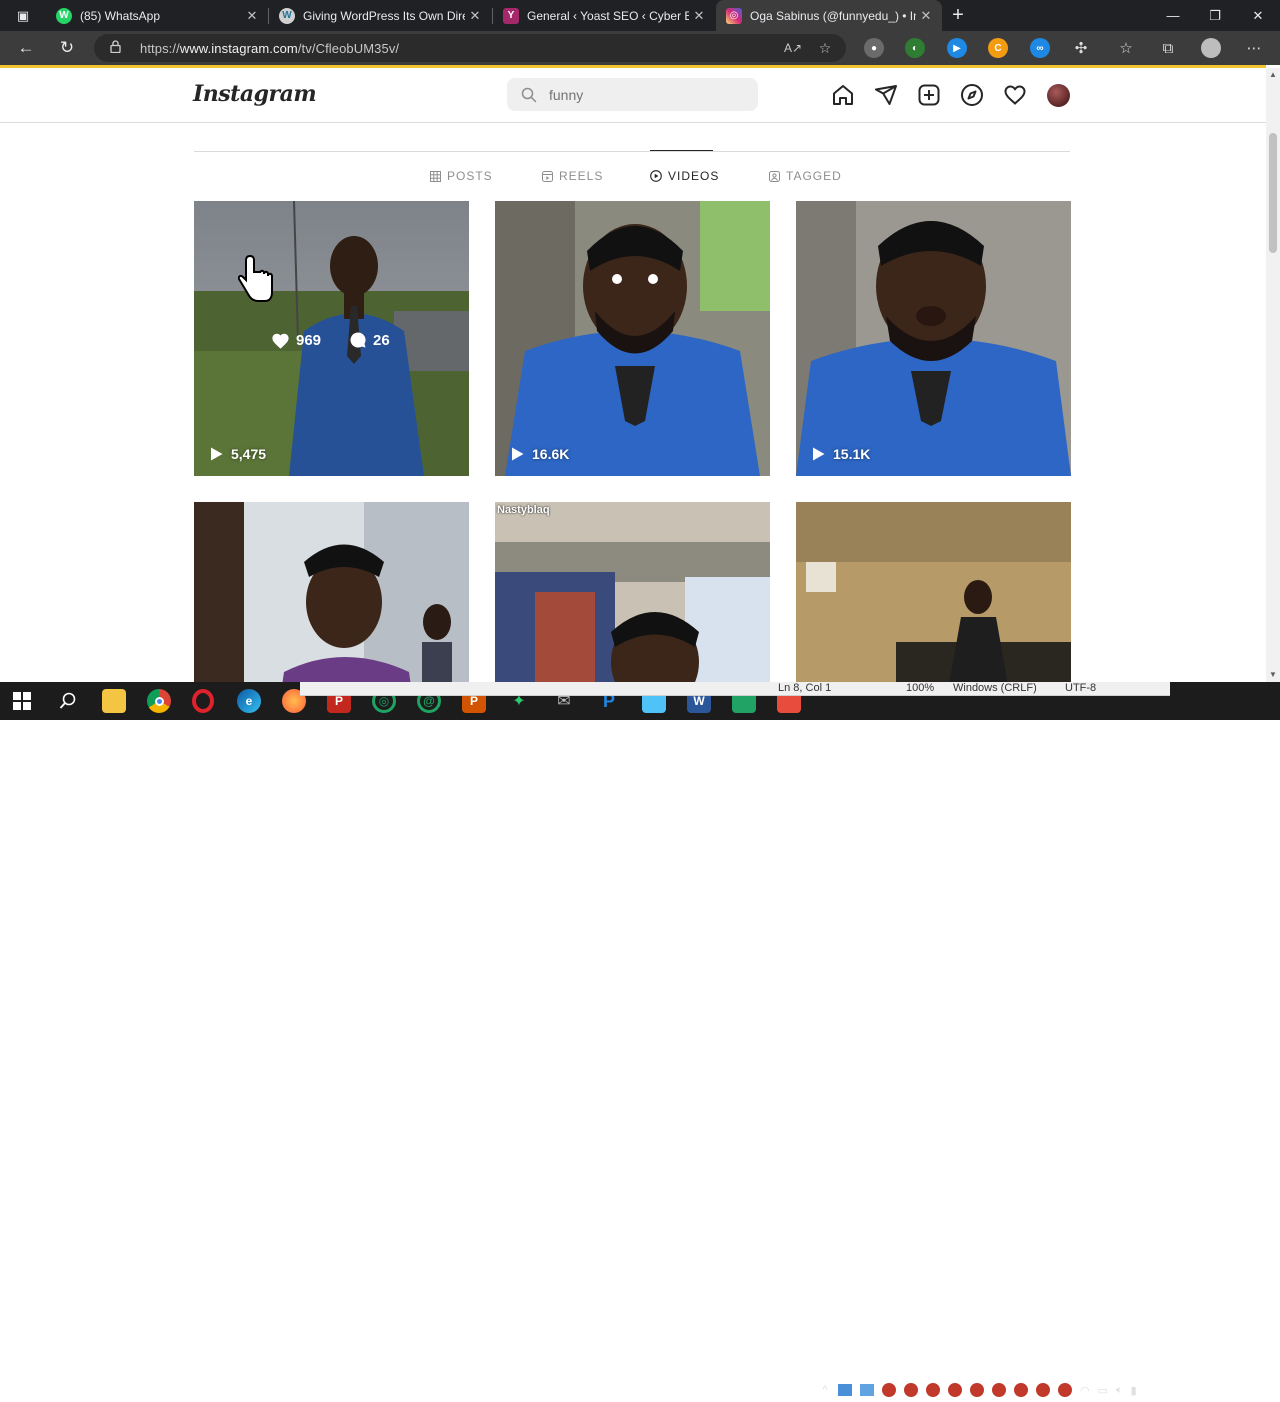  Describe the element at coordinates (694, 176) in the screenshot. I see `tab-label: VIDEOS` at that location.